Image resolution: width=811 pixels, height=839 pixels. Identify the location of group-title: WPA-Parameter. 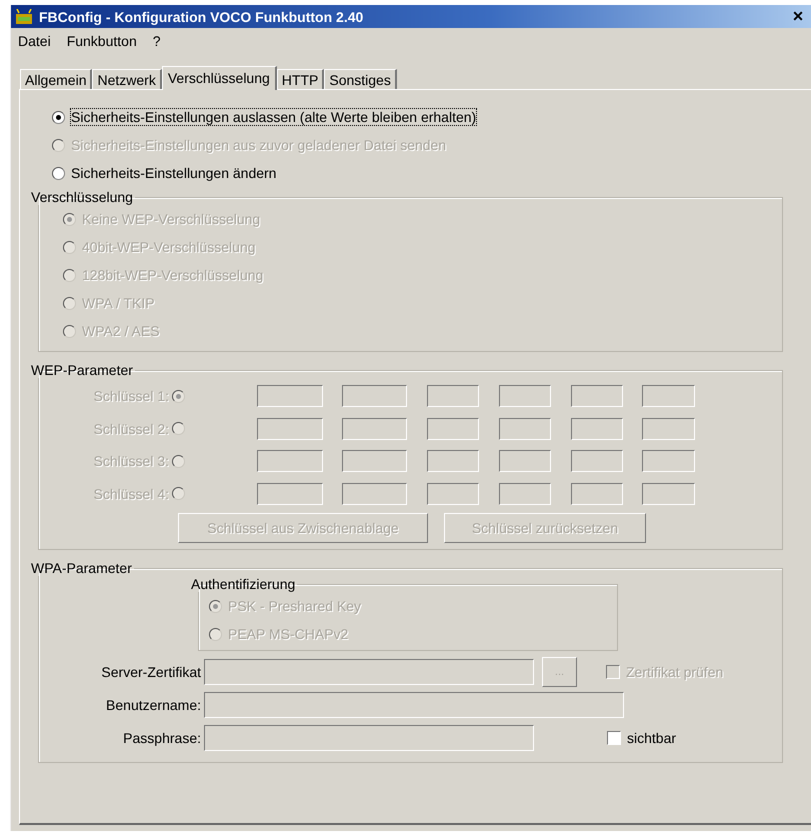
(81, 568).